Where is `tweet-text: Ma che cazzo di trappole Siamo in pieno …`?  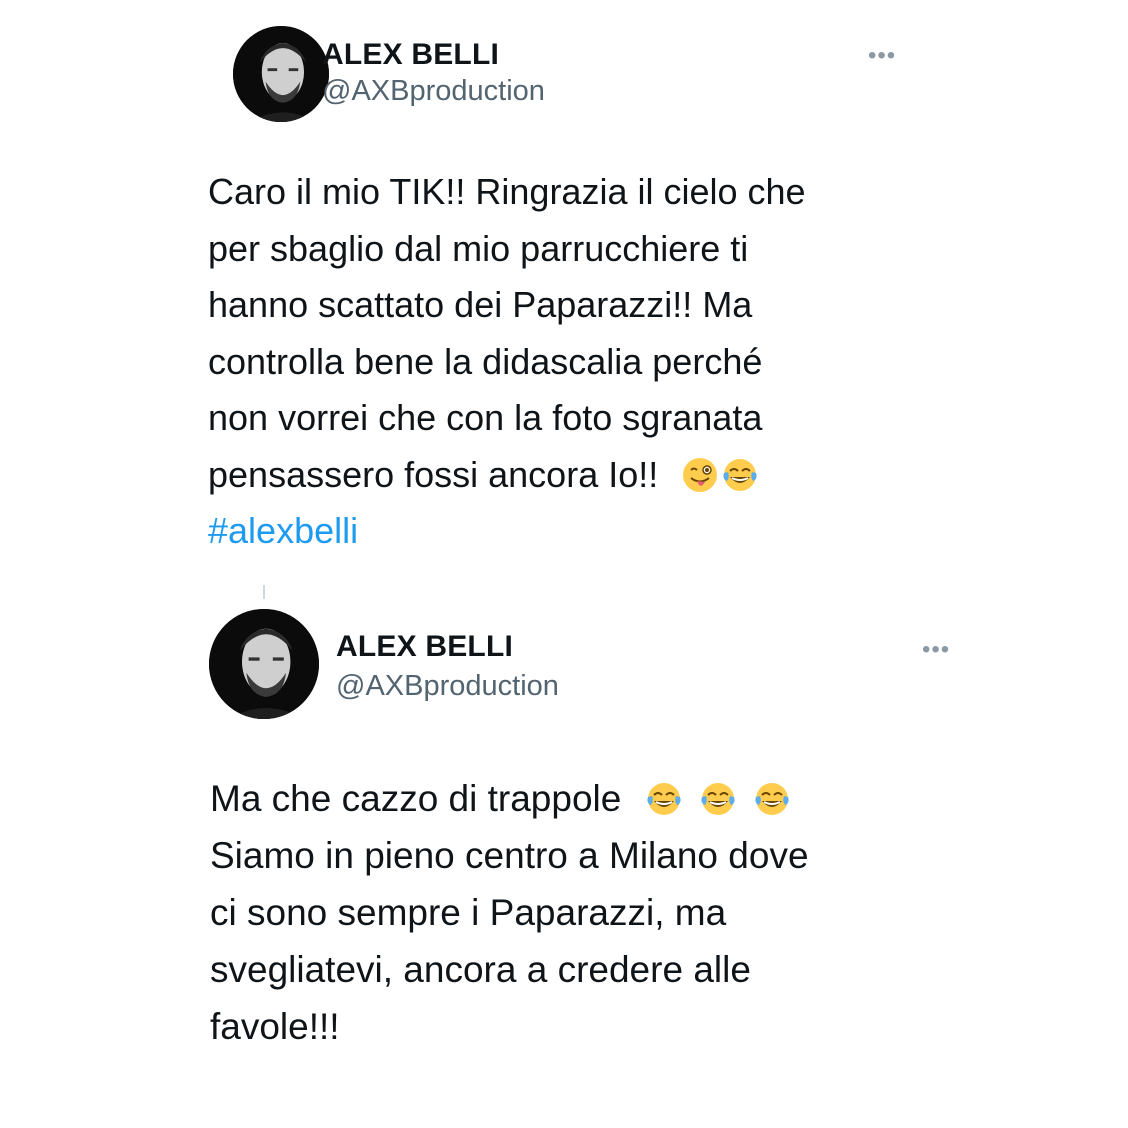
tweet-text: Ma che cazzo di trappole Siamo in pieno … is located at coordinates (509, 912).